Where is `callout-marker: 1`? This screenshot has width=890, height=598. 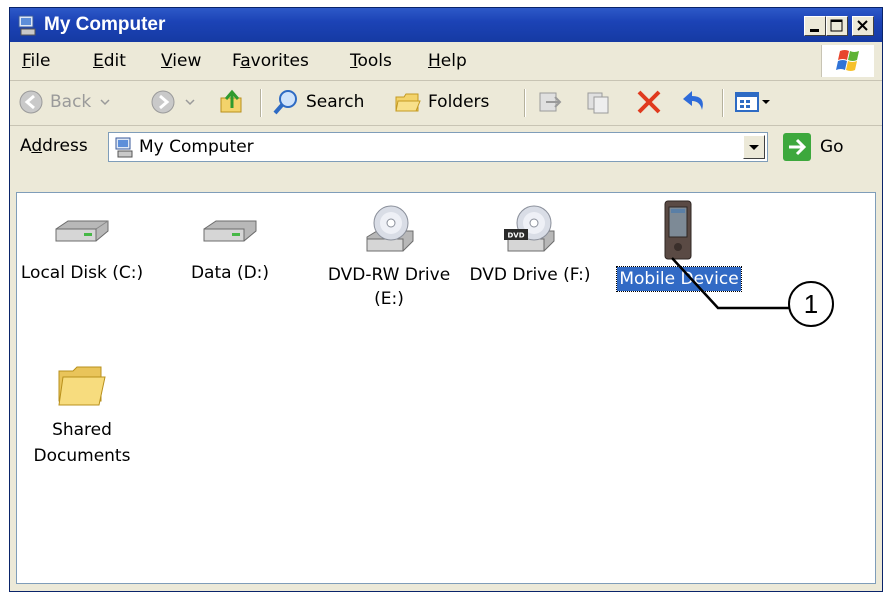
callout-marker: 1 is located at coordinates (811, 304).